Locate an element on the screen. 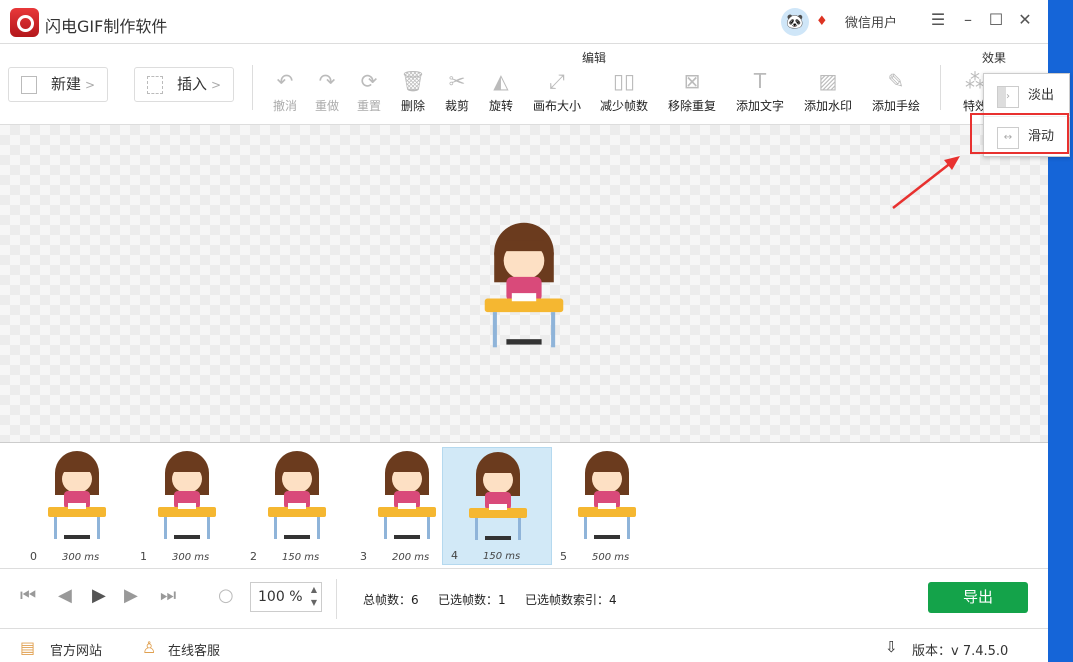 This screenshot has width=1073, height=662. add-watermark-button: ▨ 添加水印 is located at coordinates (828, 90).